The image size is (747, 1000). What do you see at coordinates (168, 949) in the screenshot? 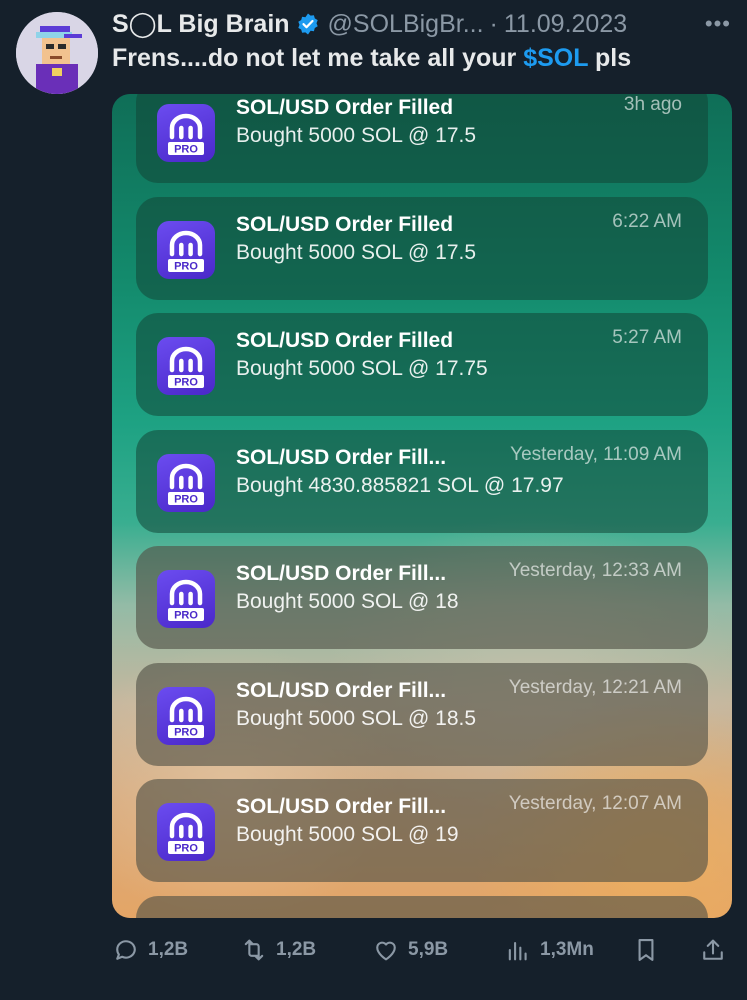
I see `reply-count: 1,2B` at bounding box center [168, 949].